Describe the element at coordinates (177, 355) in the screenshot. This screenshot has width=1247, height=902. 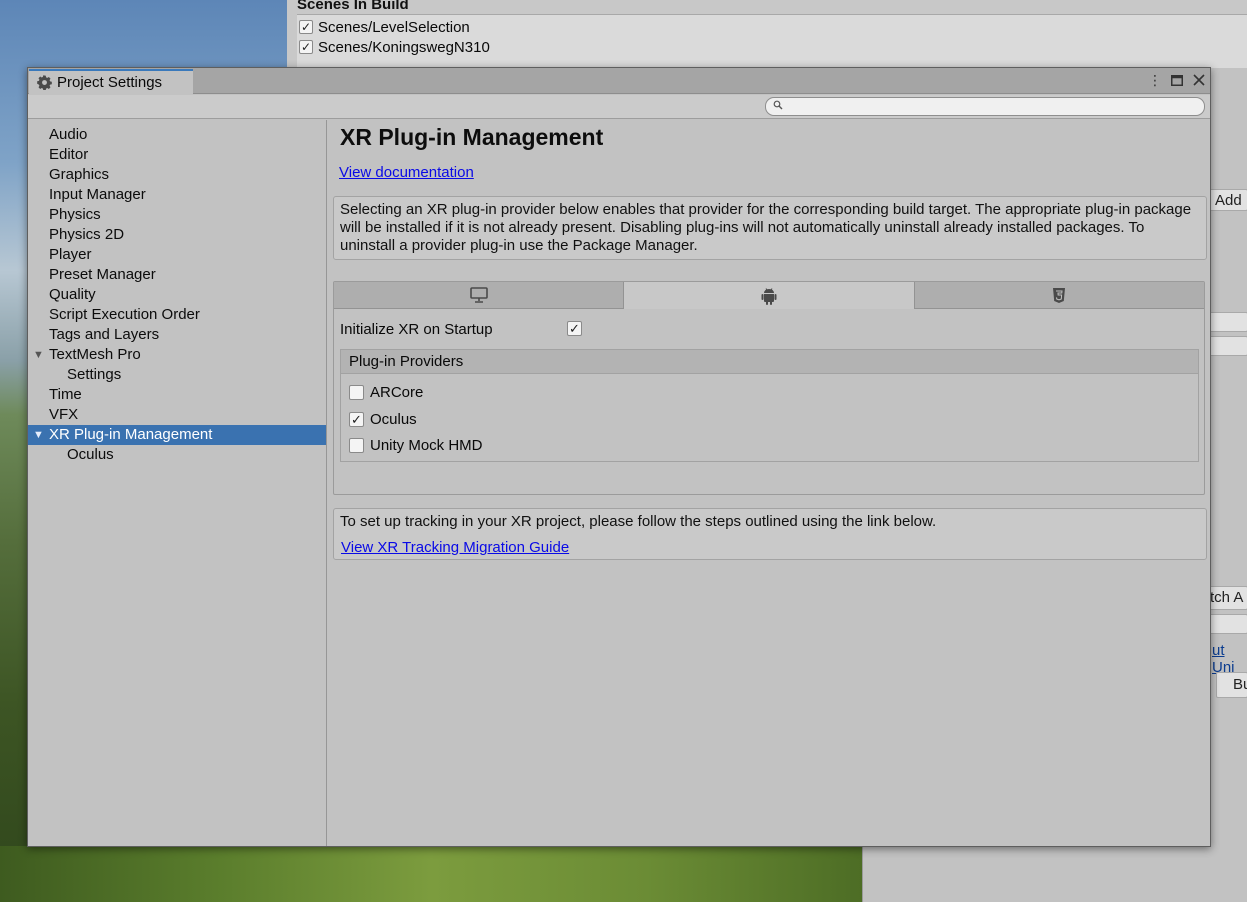
I see `sidebar-item-textmesh-pro: ▼ TextMesh Pro` at that location.